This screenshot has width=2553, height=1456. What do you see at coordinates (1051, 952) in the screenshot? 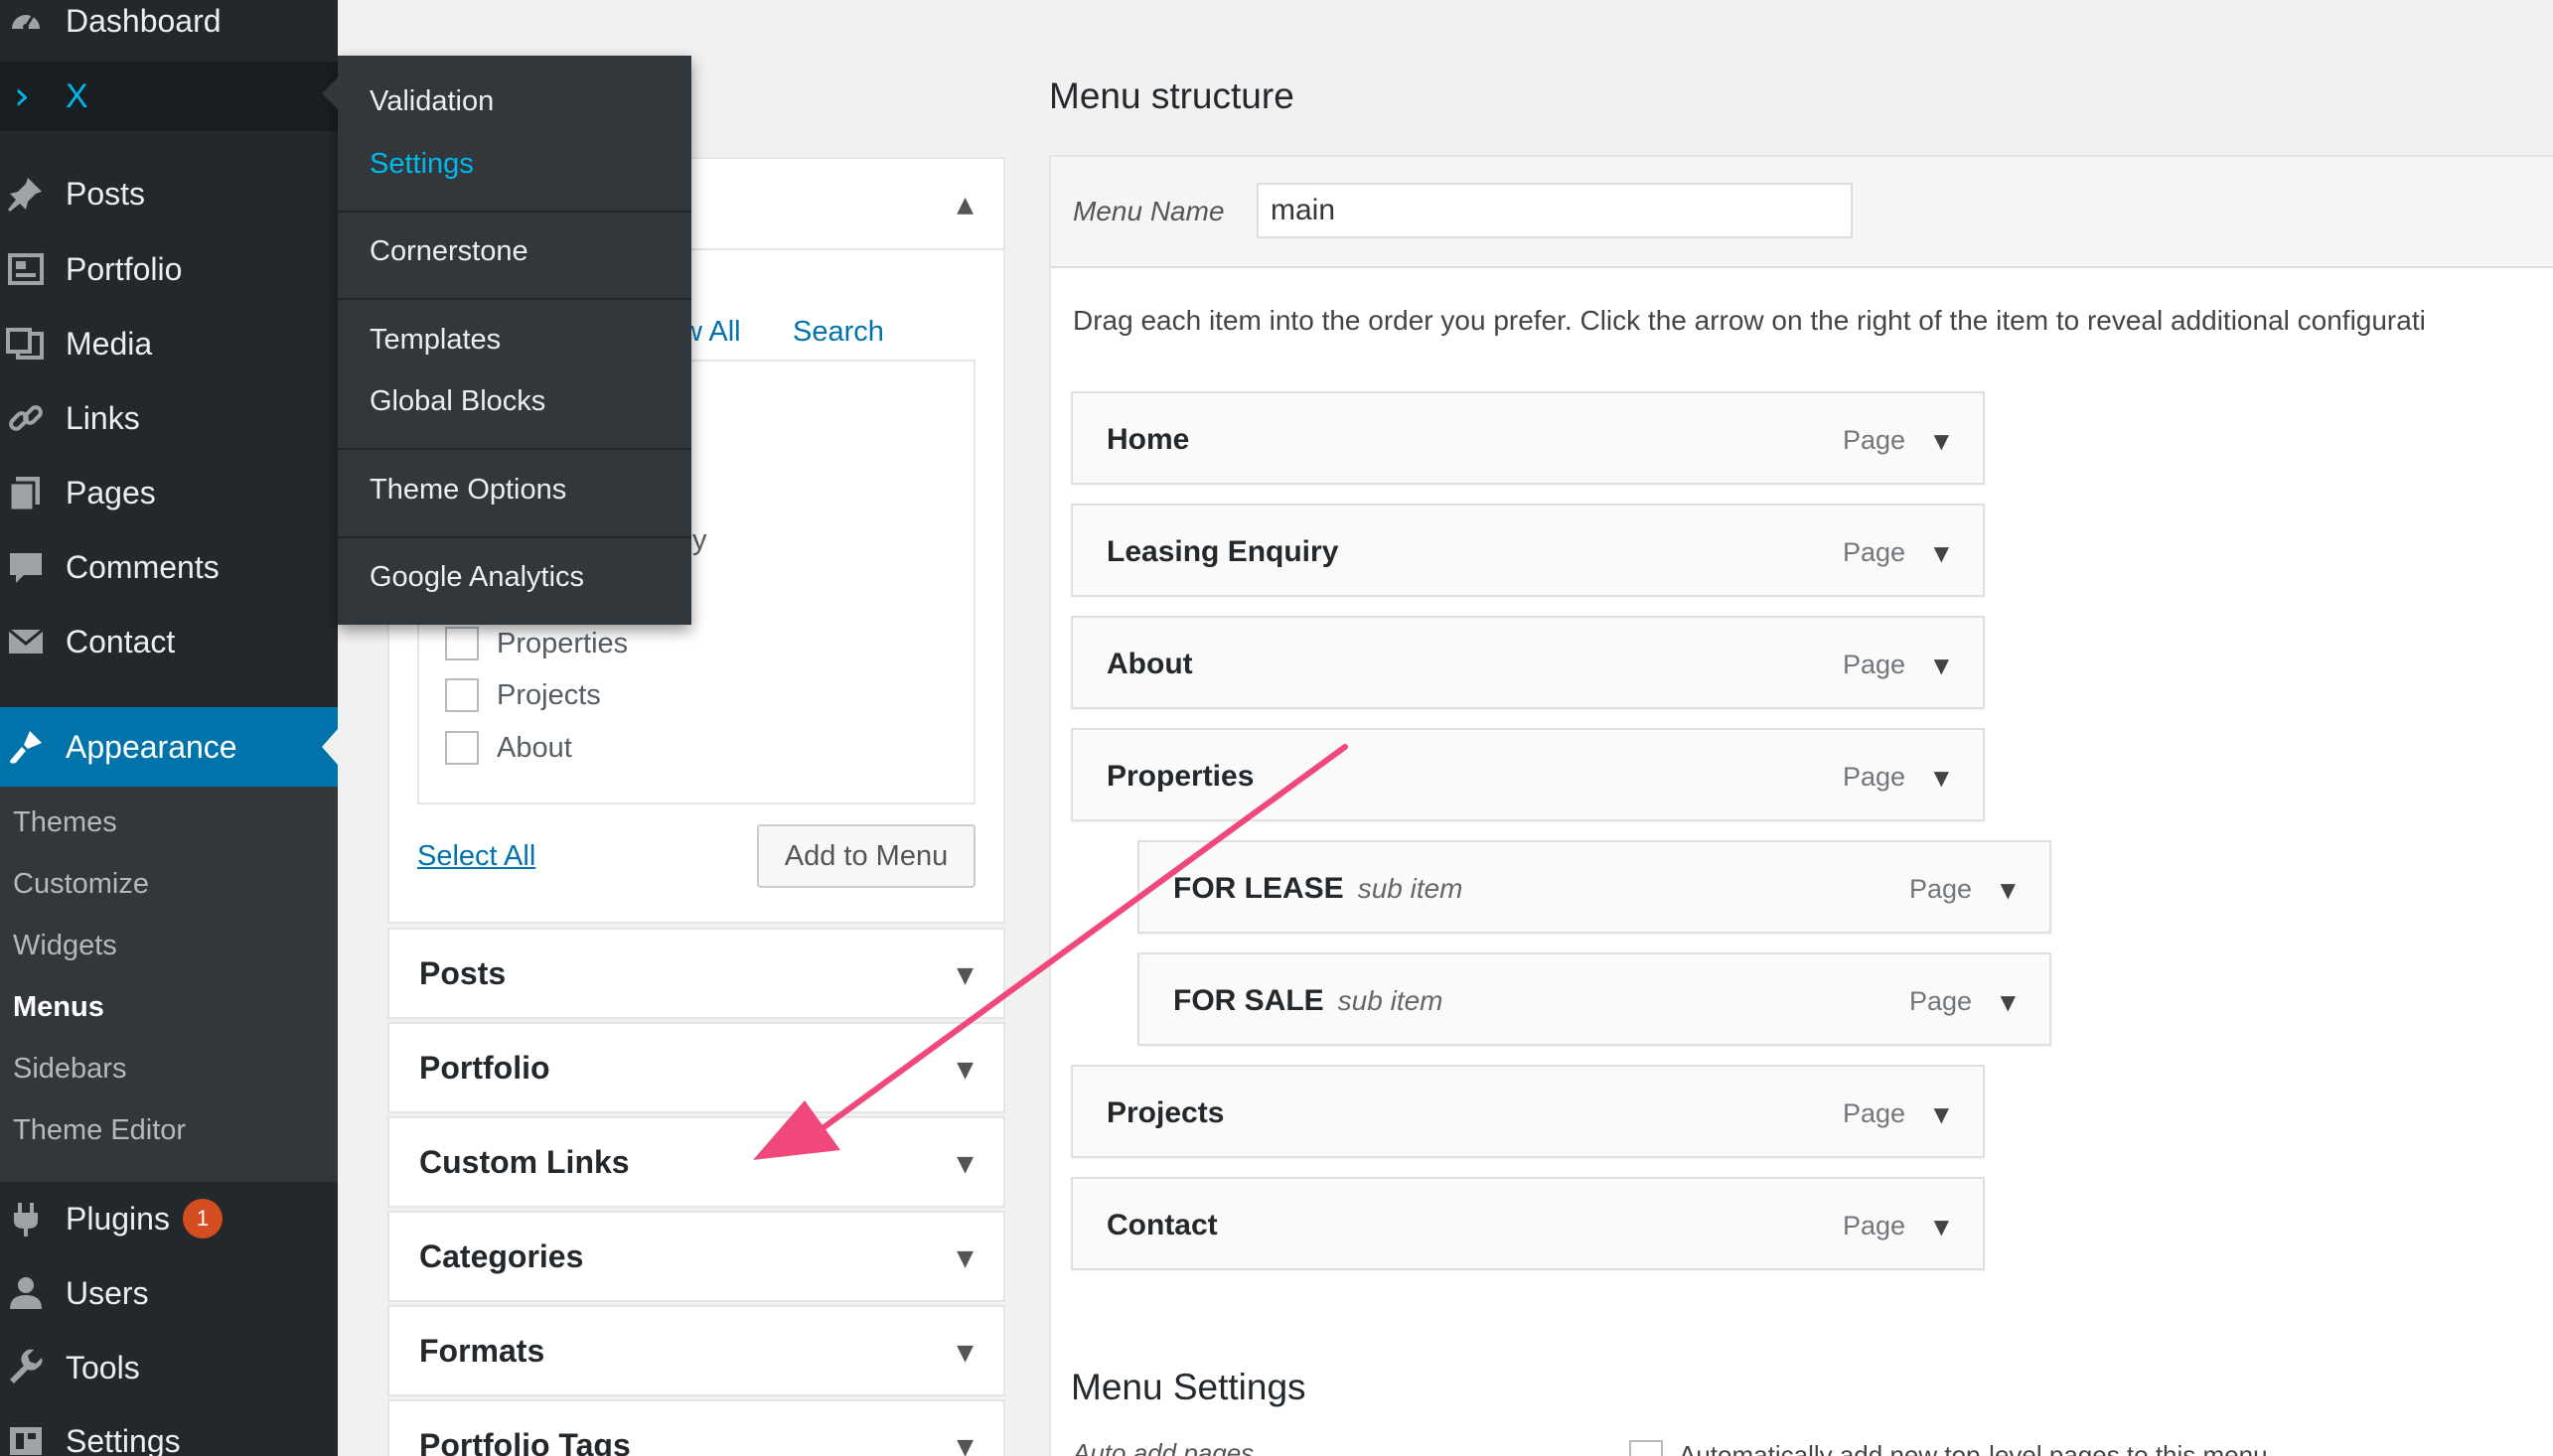
I see `annotation-arrow-icon` at bounding box center [1051, 952].